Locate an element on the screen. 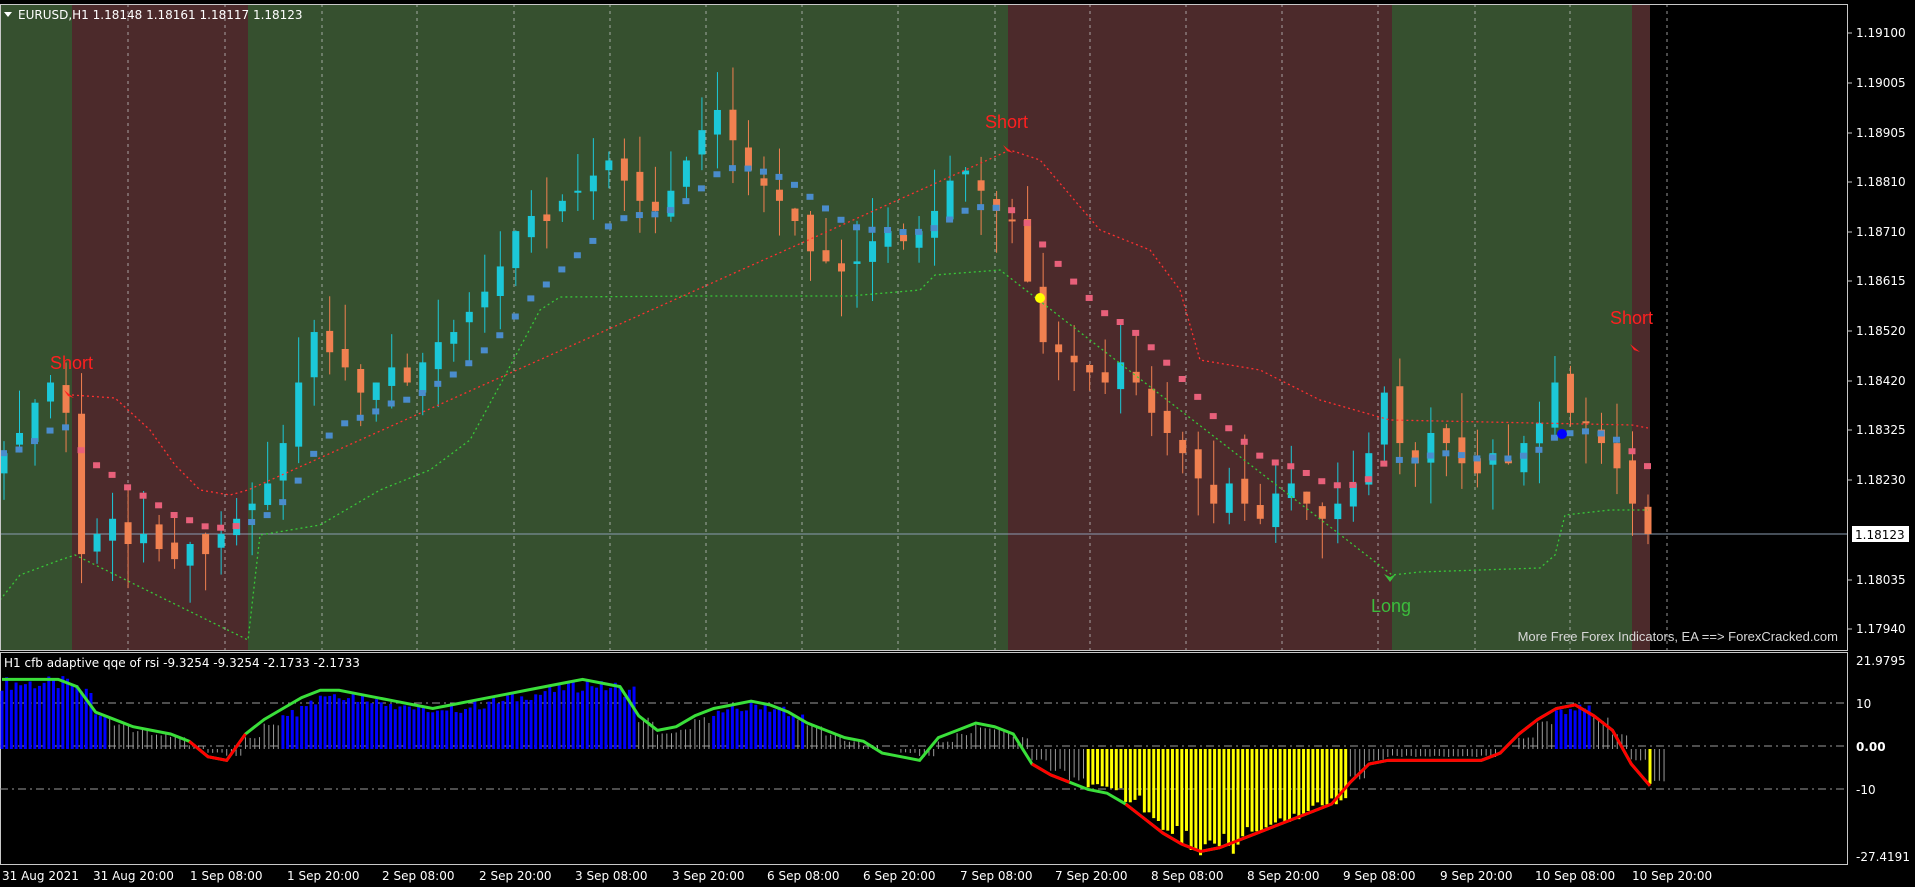  price-label: 1.18615 is located at coordinates (1881, 281).